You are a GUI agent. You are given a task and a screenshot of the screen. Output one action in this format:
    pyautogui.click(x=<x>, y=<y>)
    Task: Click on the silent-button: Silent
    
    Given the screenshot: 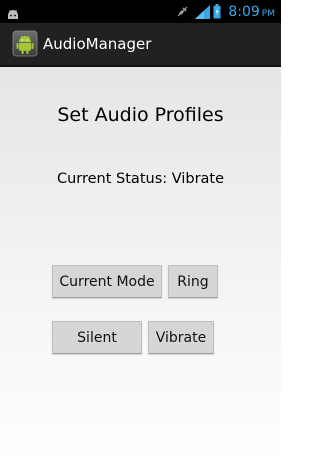 What is the action you would take?
    pyautogui.click(x=97, y=337)
    